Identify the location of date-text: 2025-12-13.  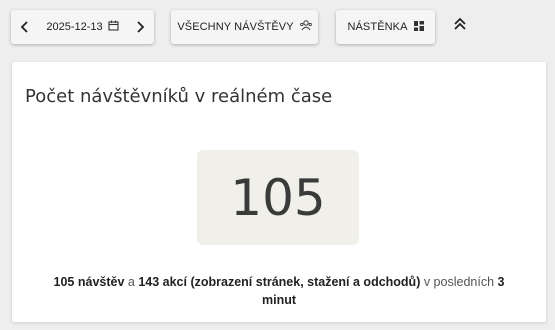
(74, 27).